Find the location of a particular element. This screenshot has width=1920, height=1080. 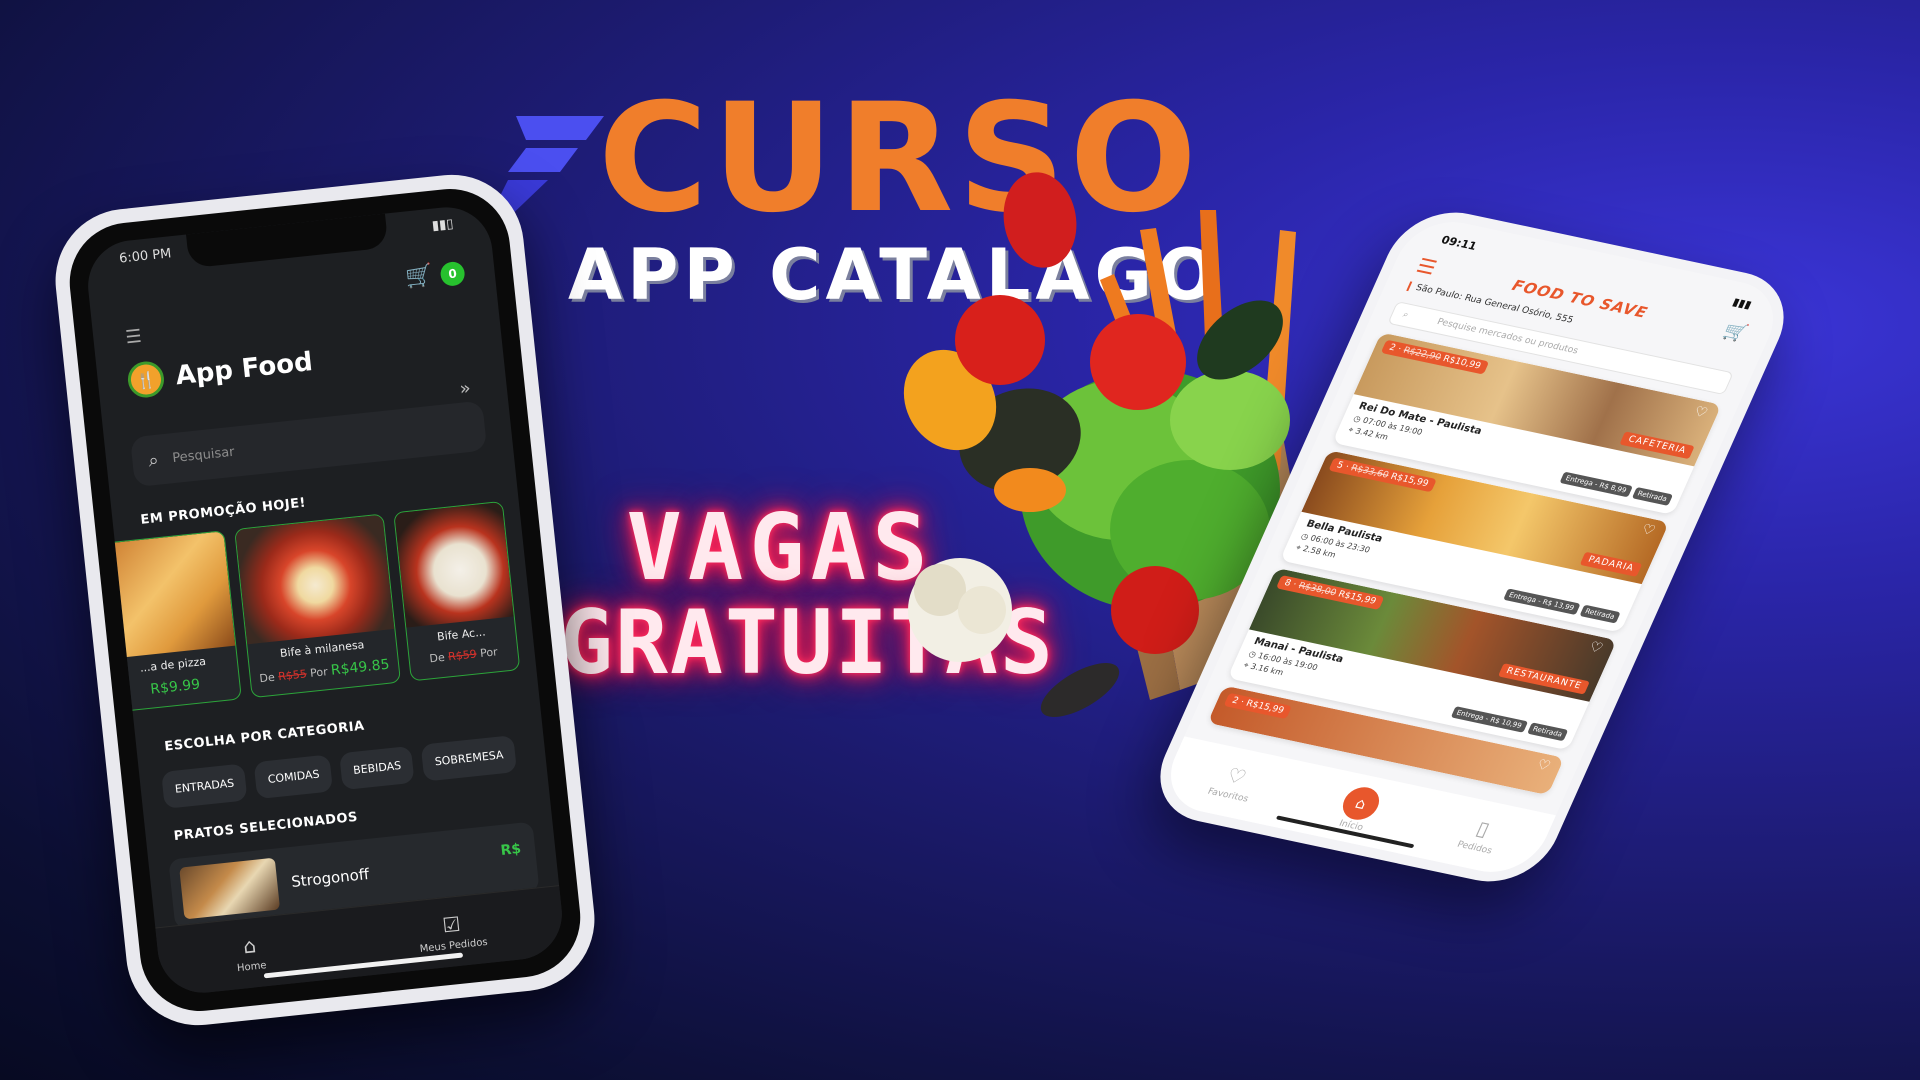

status-time: 6:00 PM is located at coordinates (145, 256).